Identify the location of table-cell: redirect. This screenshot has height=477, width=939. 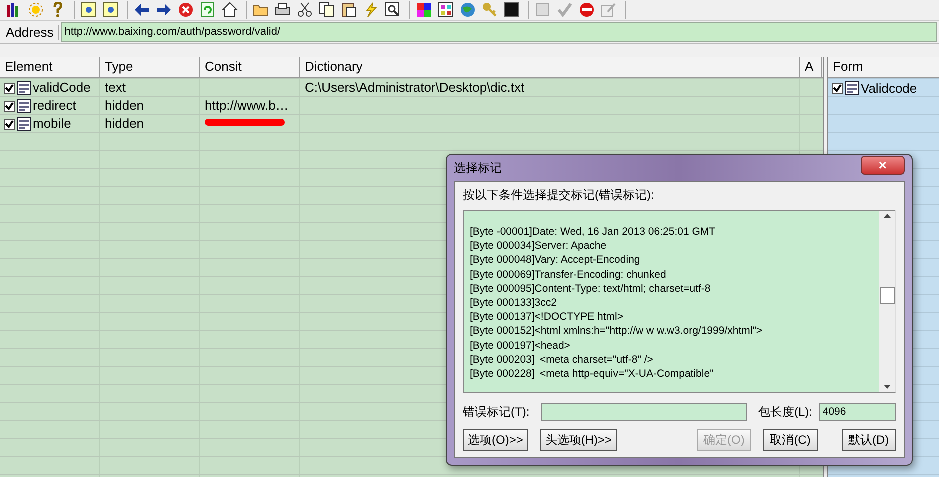
(54, 106).